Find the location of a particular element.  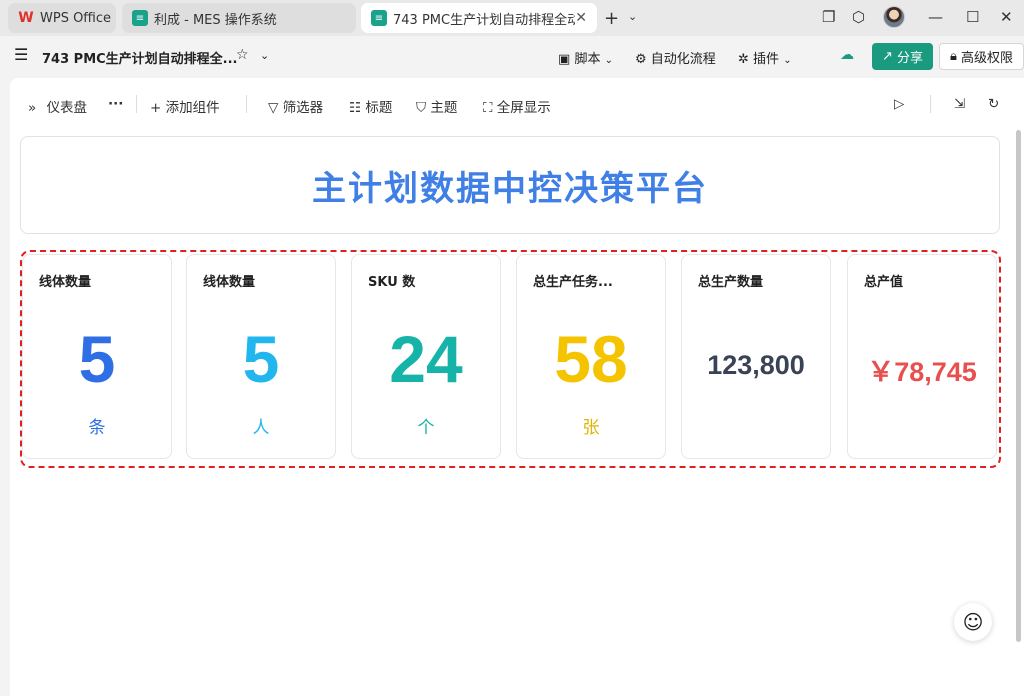

kpi-value: ￥78,745 is located at coordinates (922, 372).